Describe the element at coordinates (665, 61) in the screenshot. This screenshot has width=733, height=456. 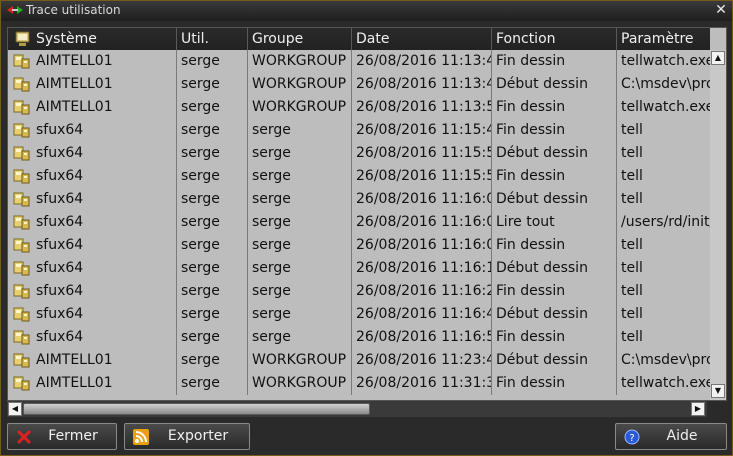
I see `cell-text: tellwatch.exe` at that location.